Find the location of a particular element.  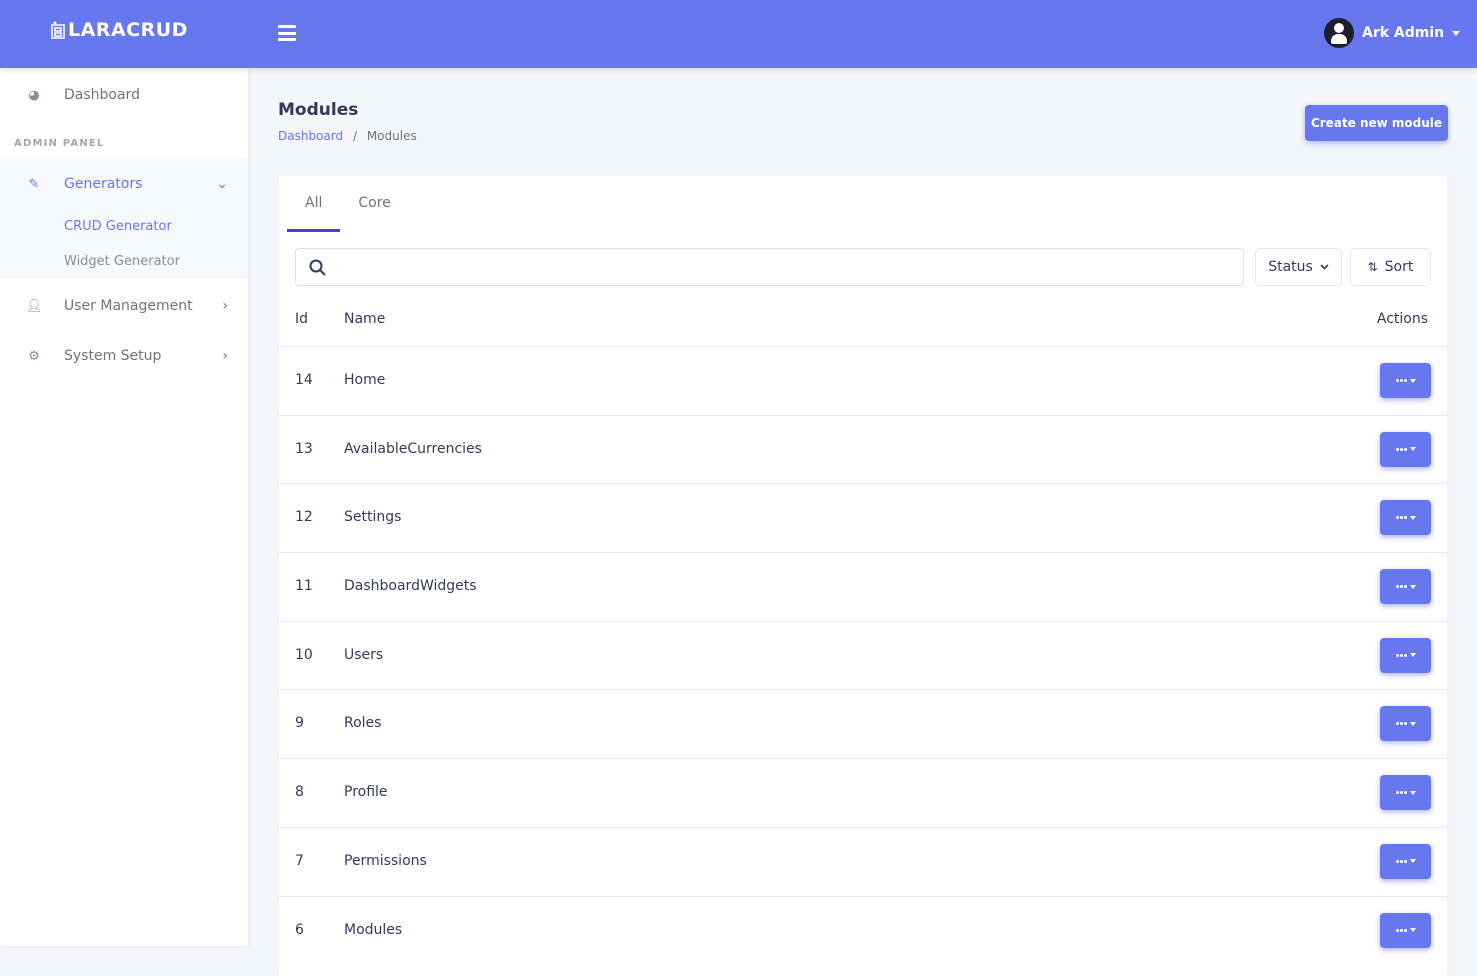

row-id: 12 is located at coordinates (304, 517).